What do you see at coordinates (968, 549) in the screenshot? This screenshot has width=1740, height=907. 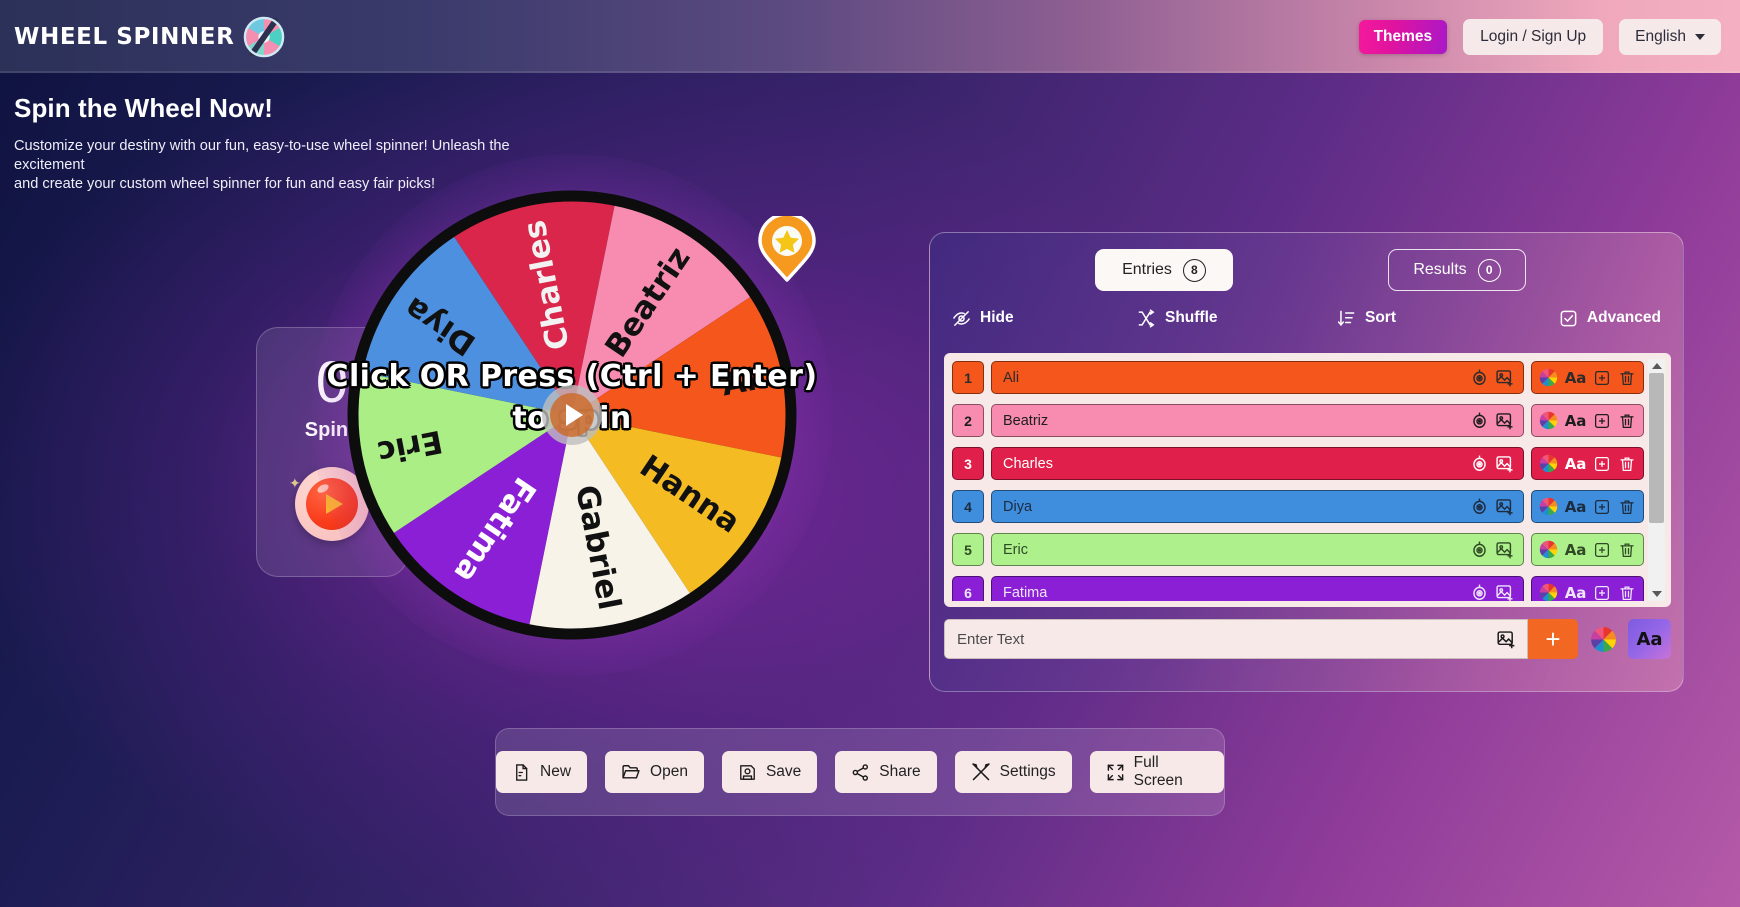 I see `entry-row-number: 5` at bounding box center [968, 549].